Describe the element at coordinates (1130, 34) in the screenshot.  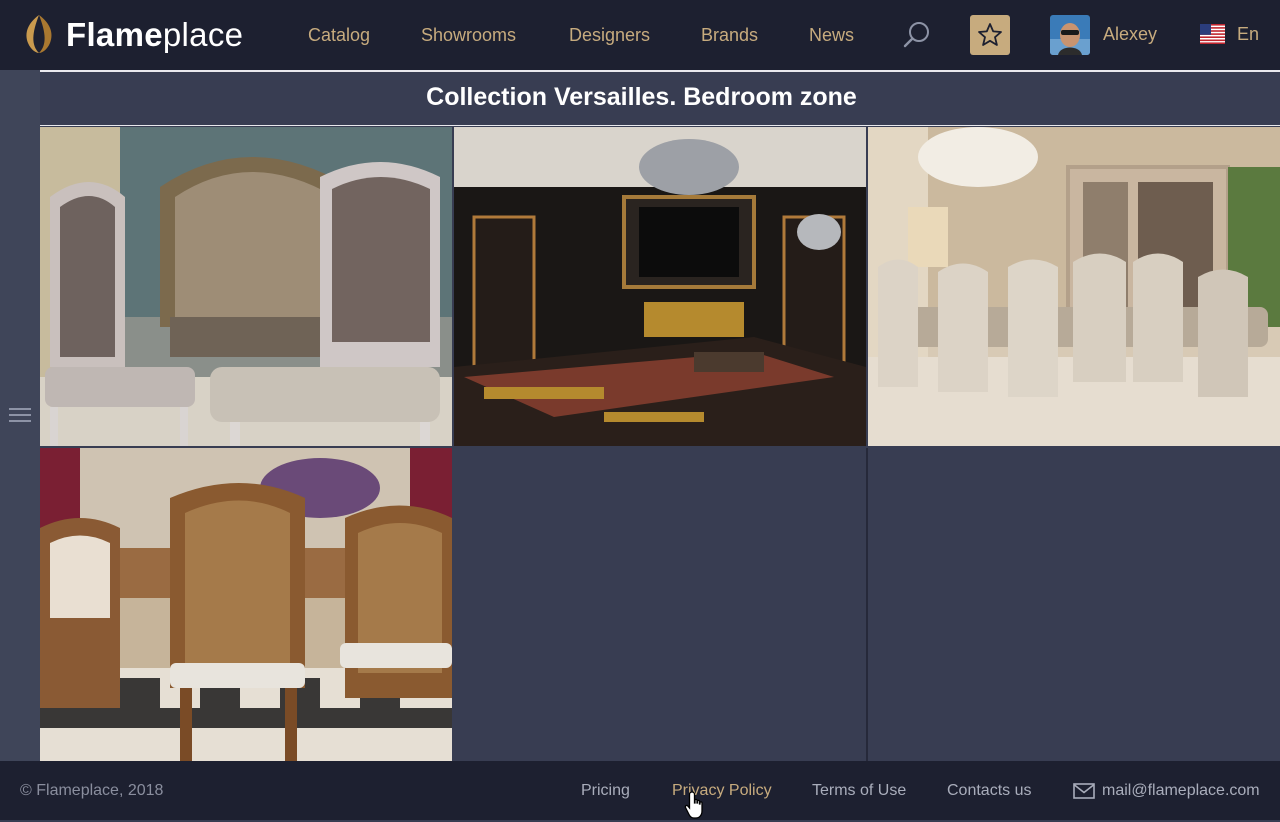
I see `user-name: Alexey` at that location.